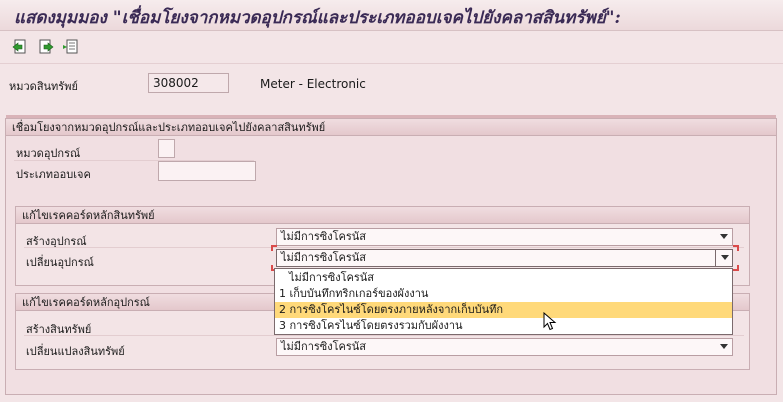 This screenshot has width=783, height=402. I want to click on change-asset-dropdown: ไม่มีการซิงโครนัส, so click(504, 347).